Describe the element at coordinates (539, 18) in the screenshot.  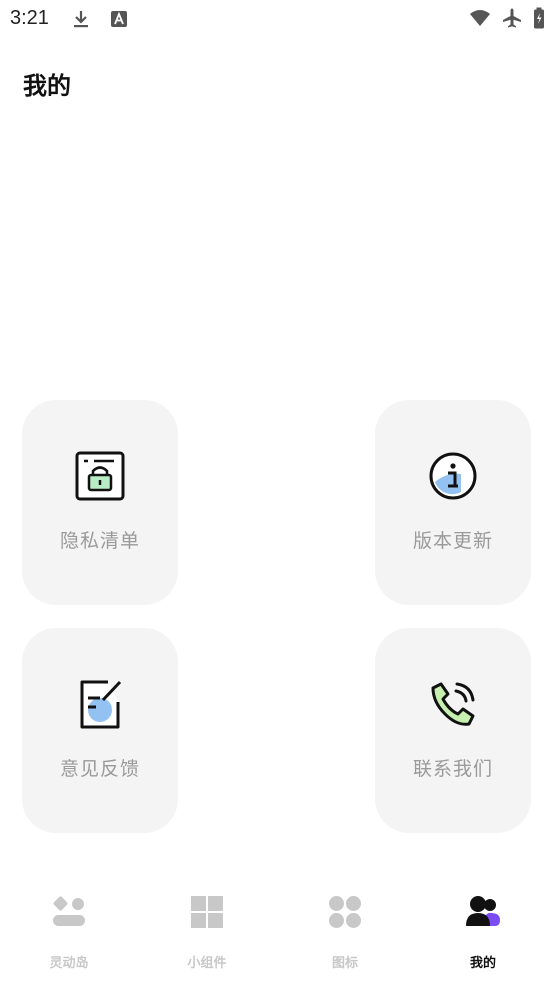
I see `battery-icon` at that location.